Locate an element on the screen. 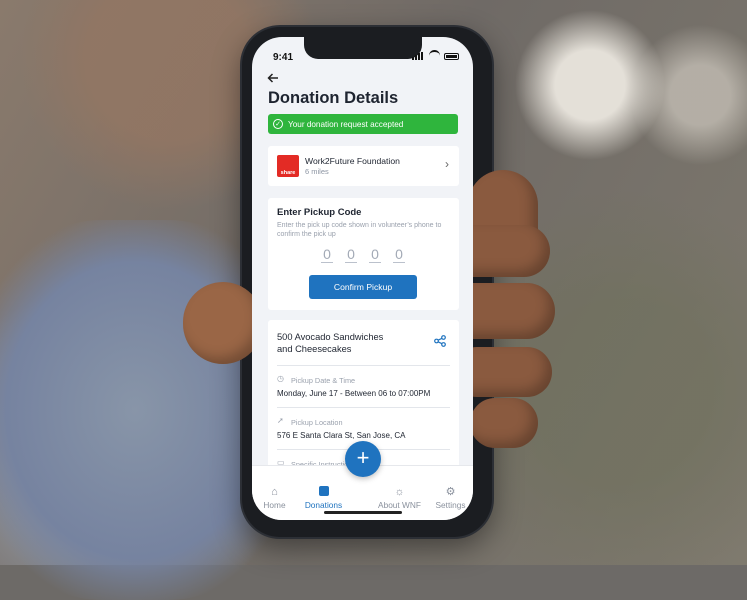 Image resolution: width=747 pixels, height=600 pixels. gear-icon: ⚙ is located at coordinates (450, 492).